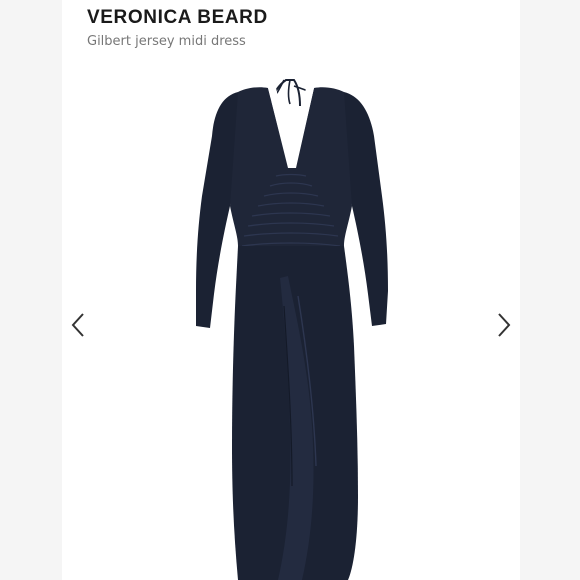 The image size is (580, 580). What do you see at coordinates (166, 41) in the screenshot?
I see `product-title: Gilbert jersey midi dress` at bounding box center [166, 41].